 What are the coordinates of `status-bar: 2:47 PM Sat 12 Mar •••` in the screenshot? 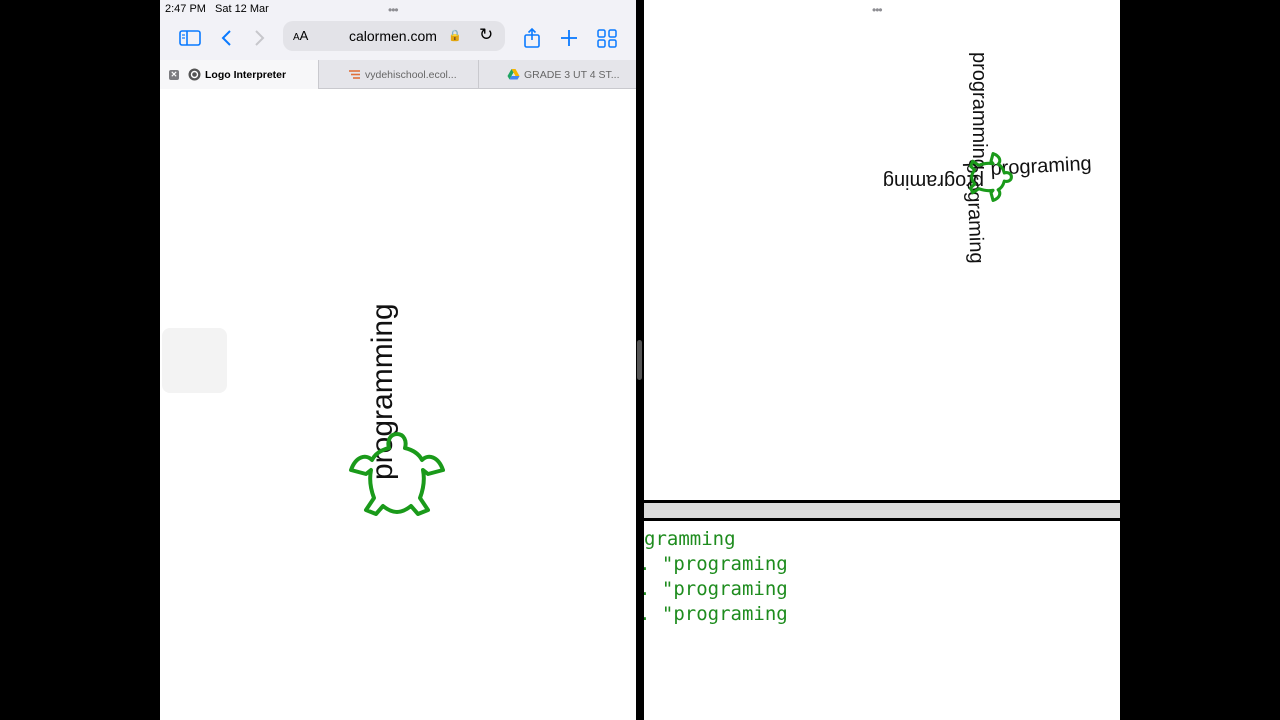 It's located at (398, 9).